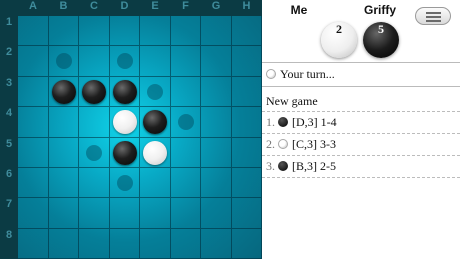 The height and width of the screenshot is (259, 460). I want to click on board-cell-a6, so click(33, 183).